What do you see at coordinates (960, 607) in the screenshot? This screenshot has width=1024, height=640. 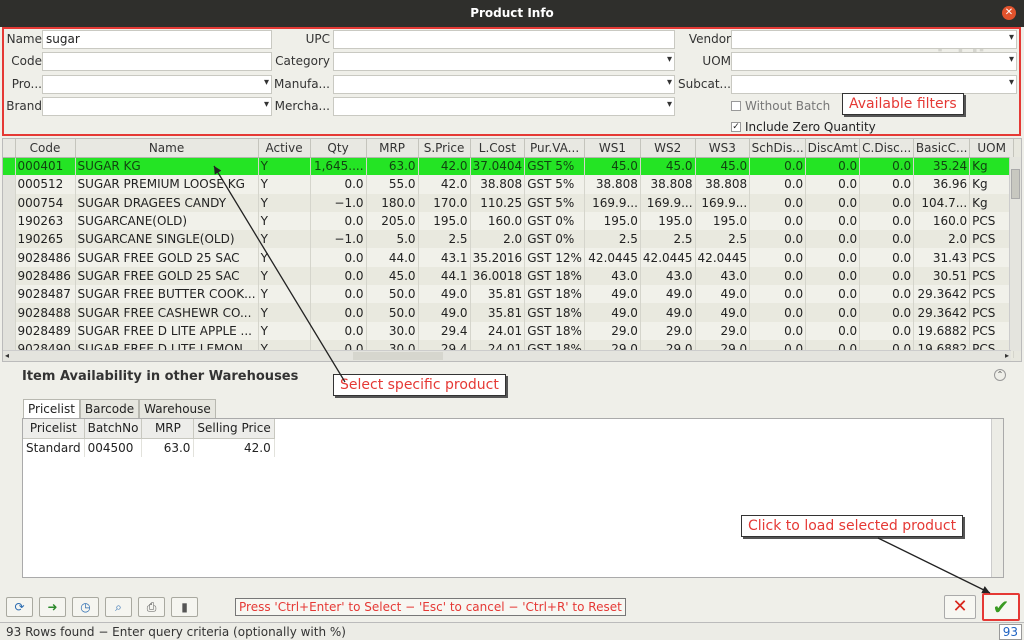 I see `cancel-button: ✕` at bounding box center [960, 607].